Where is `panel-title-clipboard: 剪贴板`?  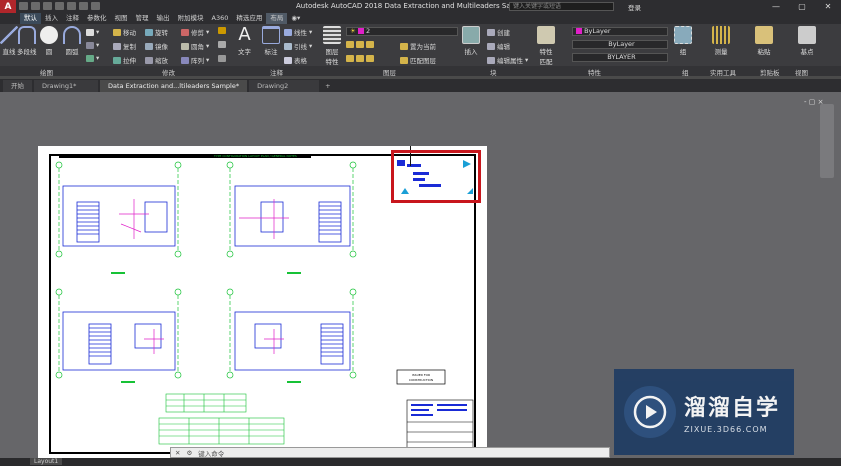
panel-title-clipboard: 剪贴板 is located at coordinates (770, 72).